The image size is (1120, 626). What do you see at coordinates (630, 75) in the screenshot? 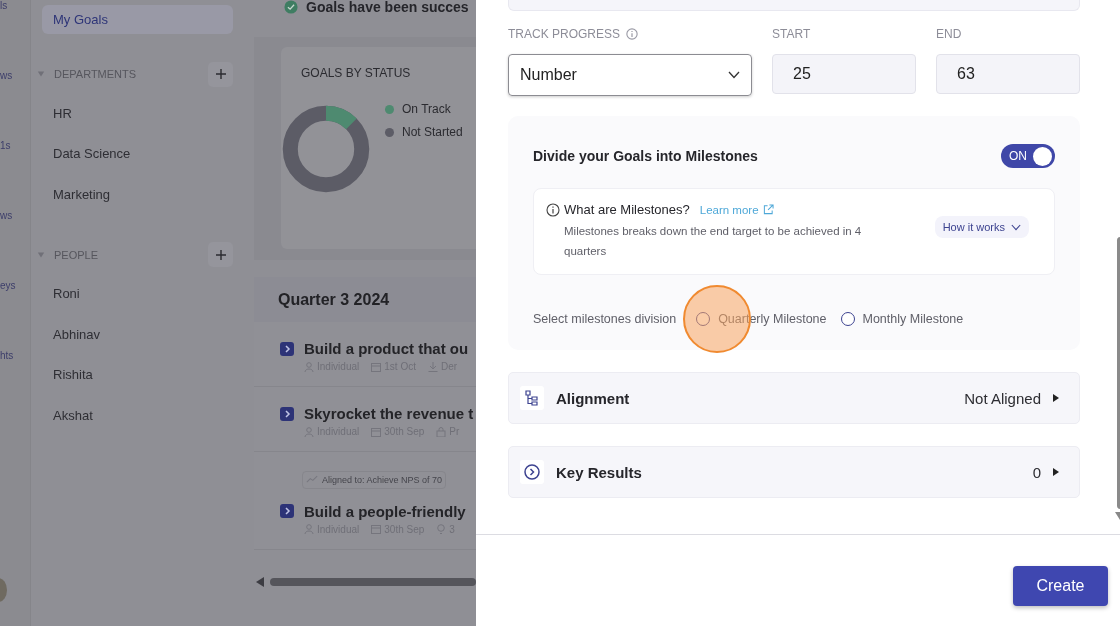
I see `track-progress-dropdown: Number` at bounding box center [630, 75].